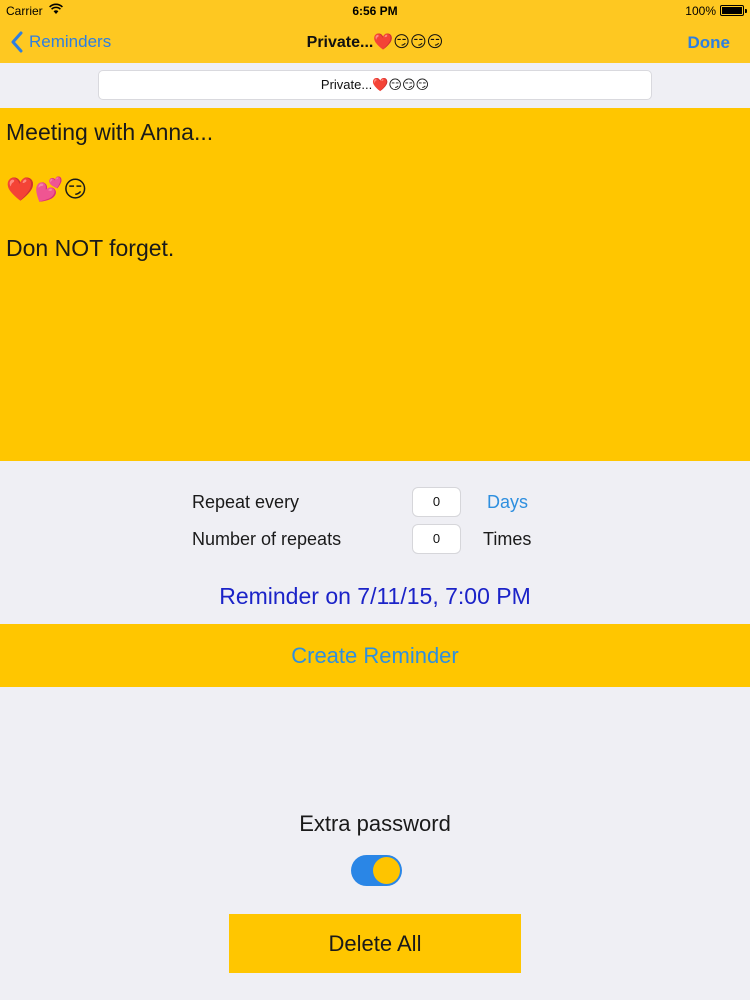  I want to click on status-time: 6:56 PM, so click(375, 11).